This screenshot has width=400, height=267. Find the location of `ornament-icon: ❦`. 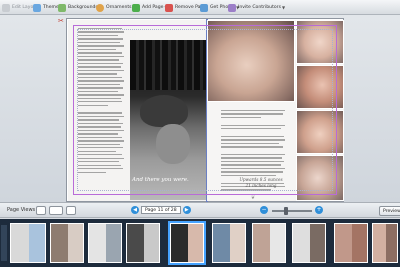

ornament-icon: ❦ is located at coordinates (253, 198).